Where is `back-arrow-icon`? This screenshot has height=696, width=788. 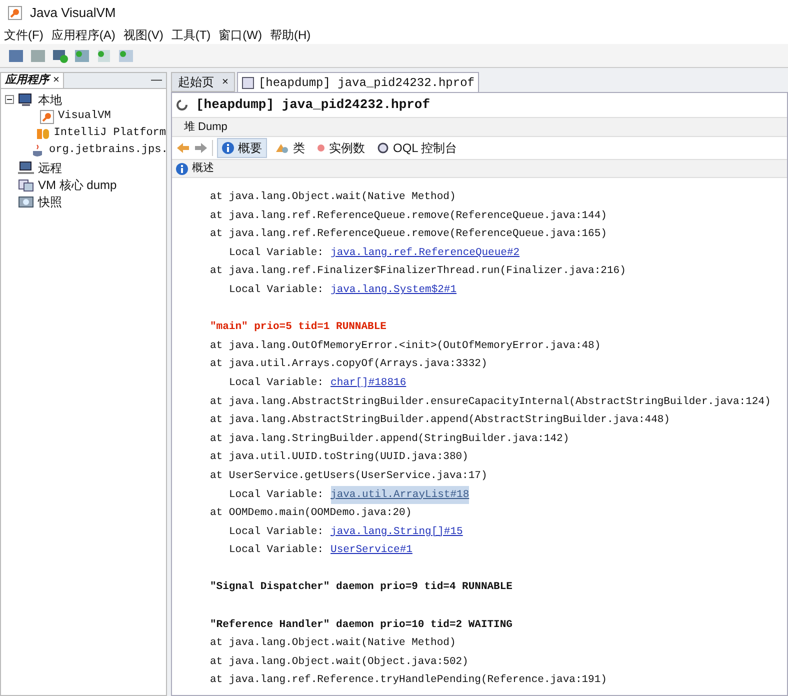 back-arrow-icon is located at coordinates (183, 148).